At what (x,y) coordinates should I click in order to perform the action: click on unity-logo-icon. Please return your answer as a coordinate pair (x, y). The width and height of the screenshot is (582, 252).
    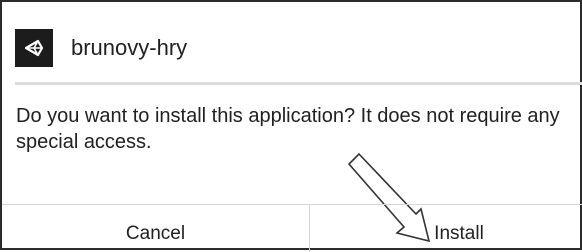
    Looking at the image, I should click on (34, 48).